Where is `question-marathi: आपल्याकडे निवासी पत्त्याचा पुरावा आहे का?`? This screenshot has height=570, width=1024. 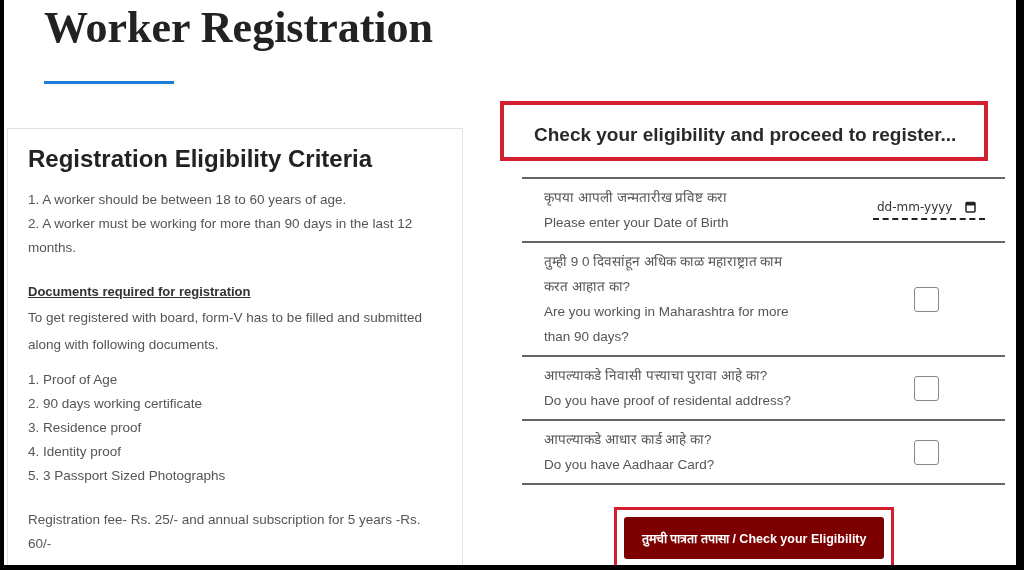
question-marathi: आपल्याकडे निवासी पत्त्याचा पुरावा आहे का? is located at coordinates (656, 376).